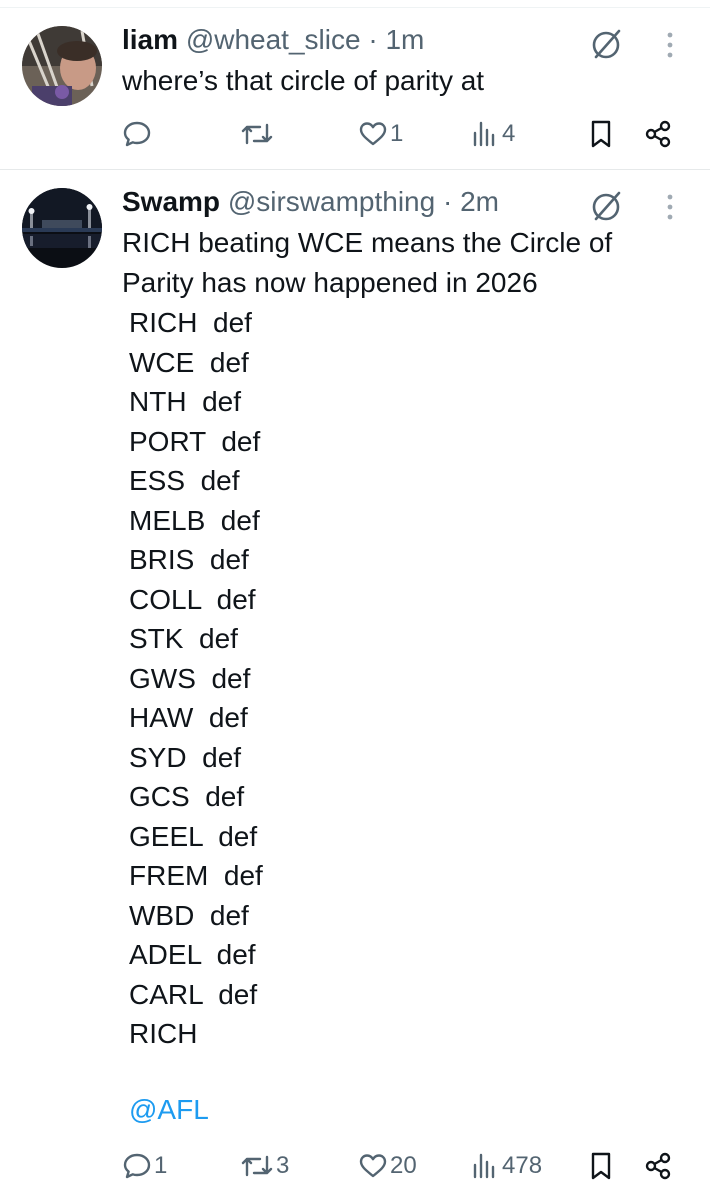 The image size is (710, 1200). What do you see at coordinates (403, 1165) in the screenshot?
I see `like-count: 20` at bounding box center [403, 1165].